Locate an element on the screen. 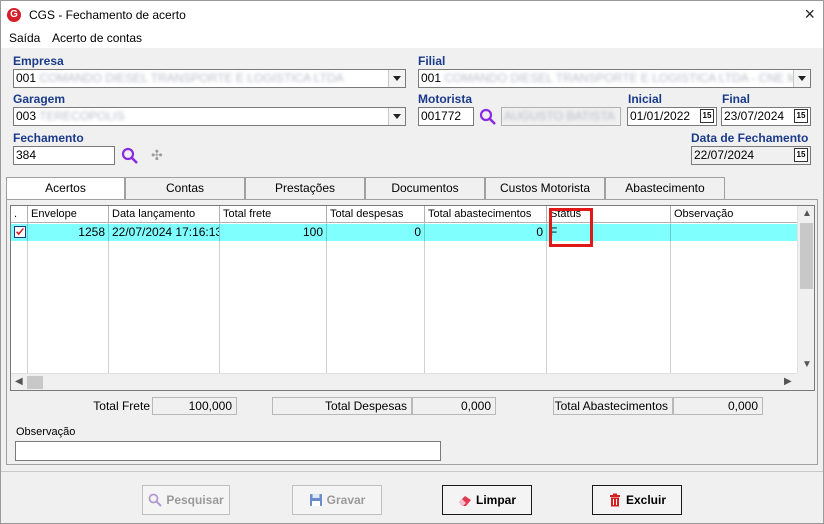 This screenshot has width=824, height=524. menu-saida: Saída is located at coordinates (24, 38).